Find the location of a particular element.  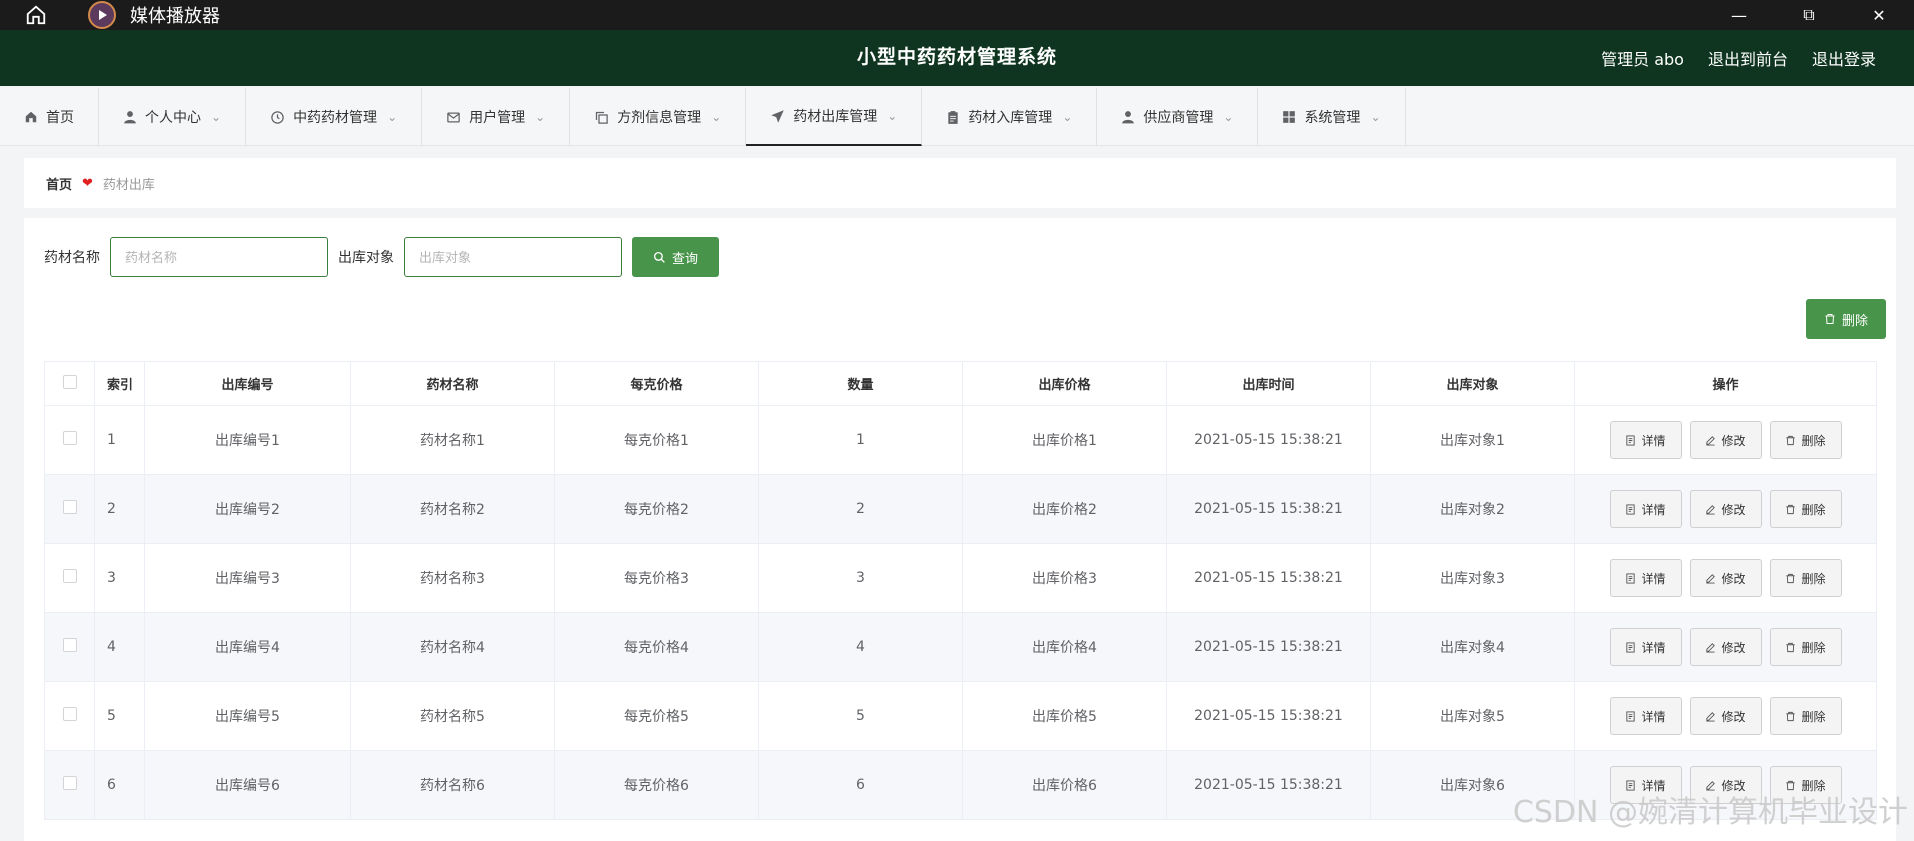

breadcrumb-home: 首页 is located at coordinates (59, 183).